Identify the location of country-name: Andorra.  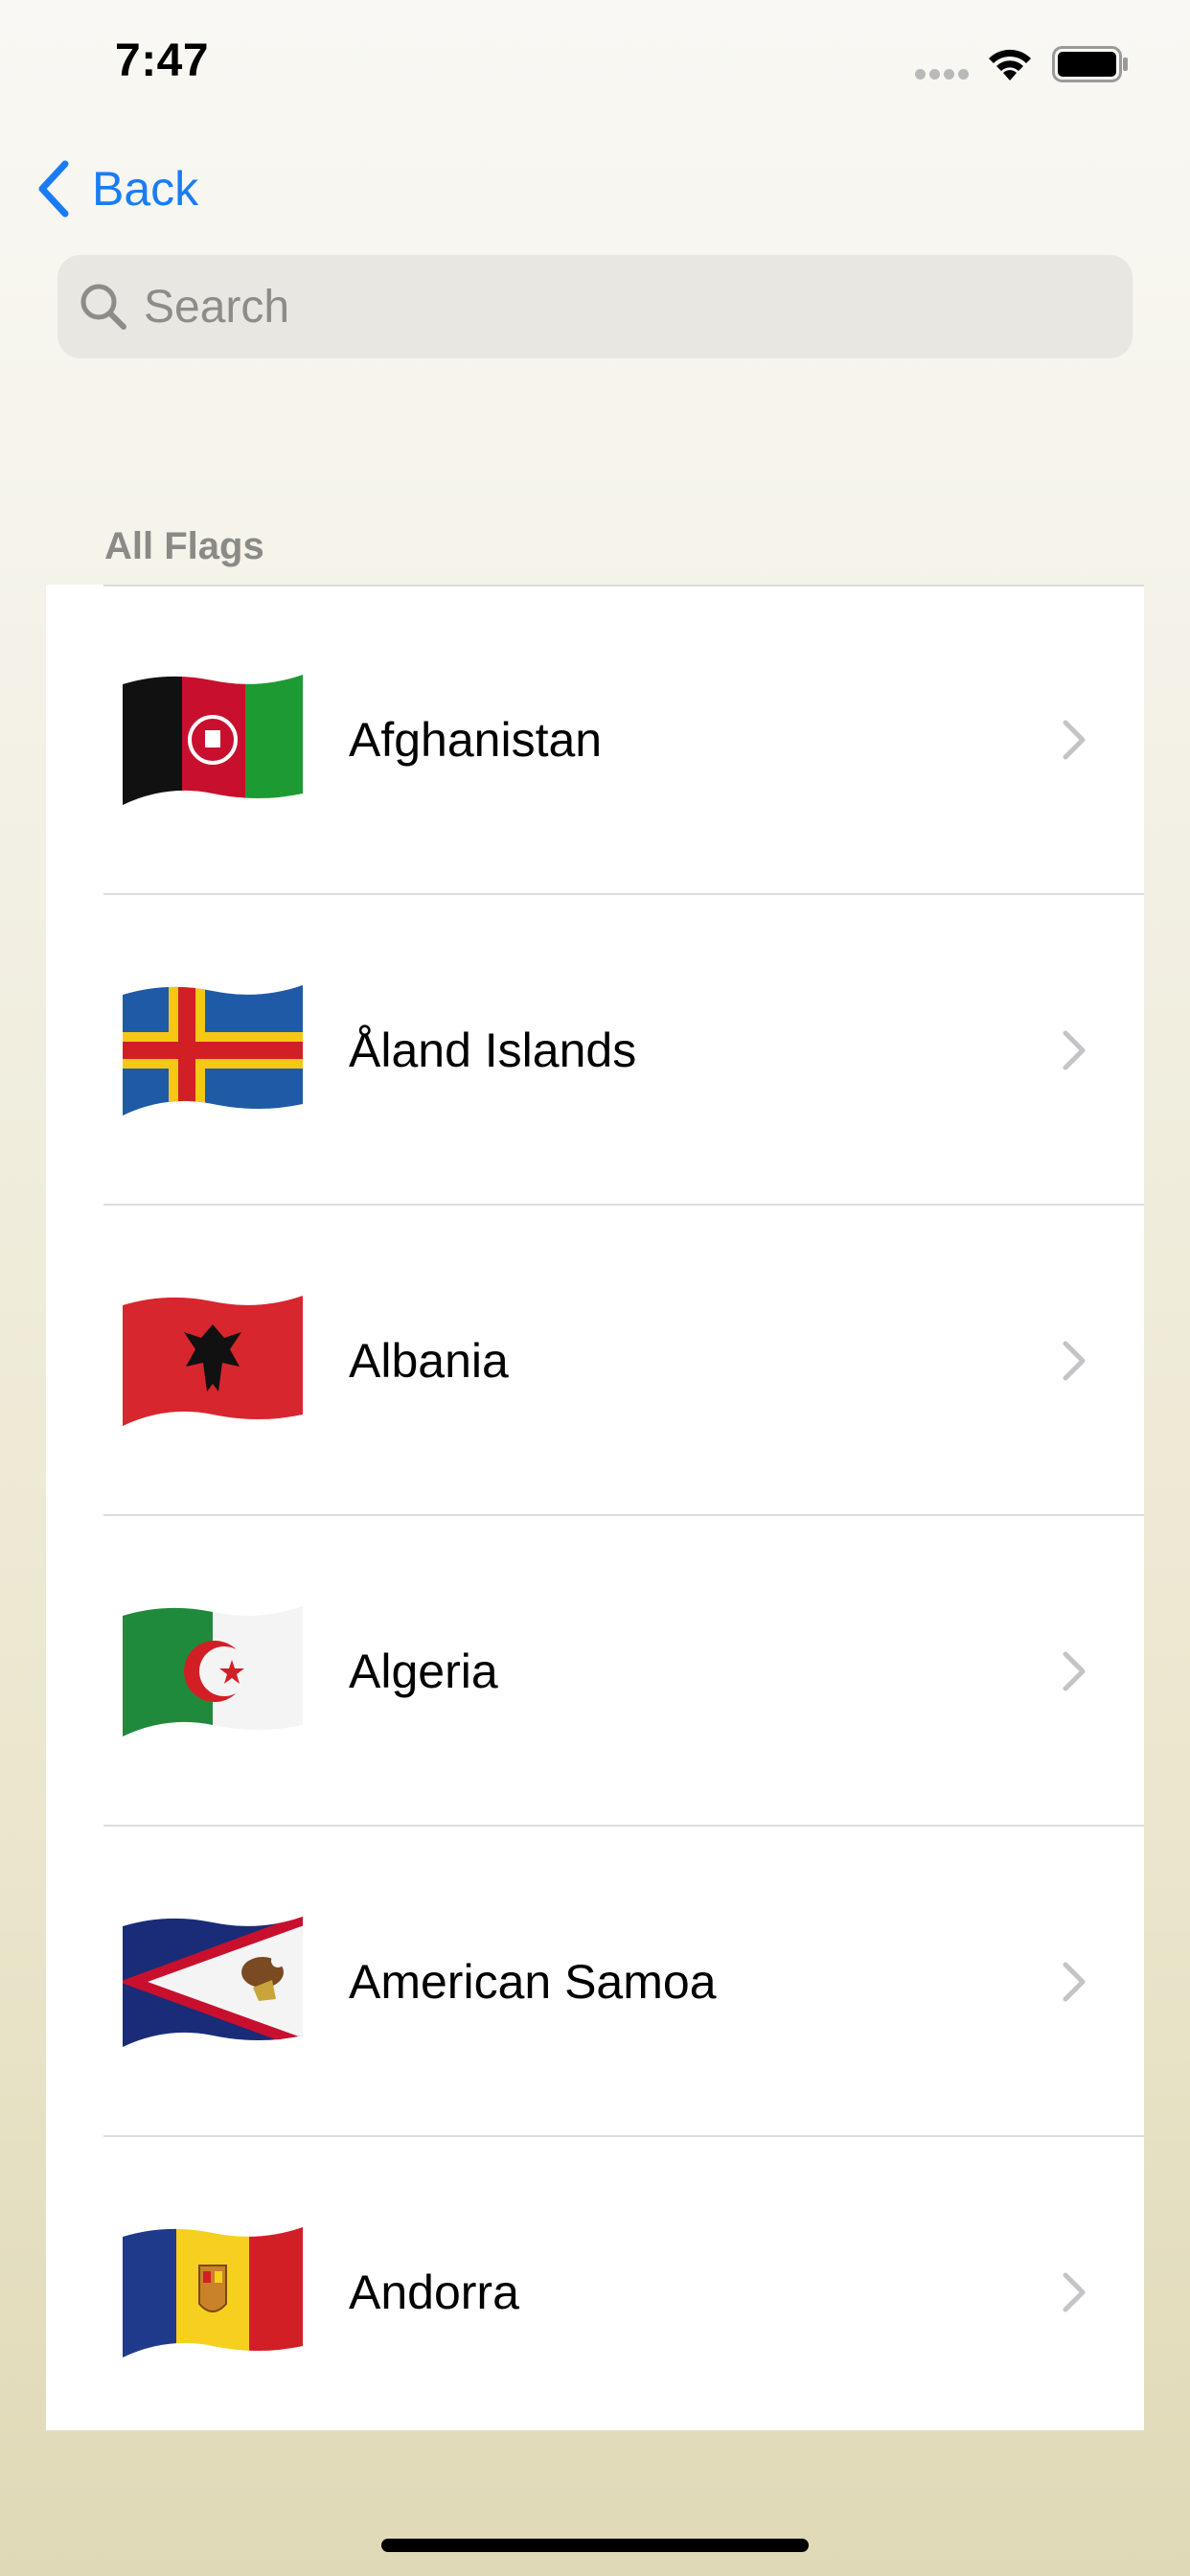
(434, 2292).